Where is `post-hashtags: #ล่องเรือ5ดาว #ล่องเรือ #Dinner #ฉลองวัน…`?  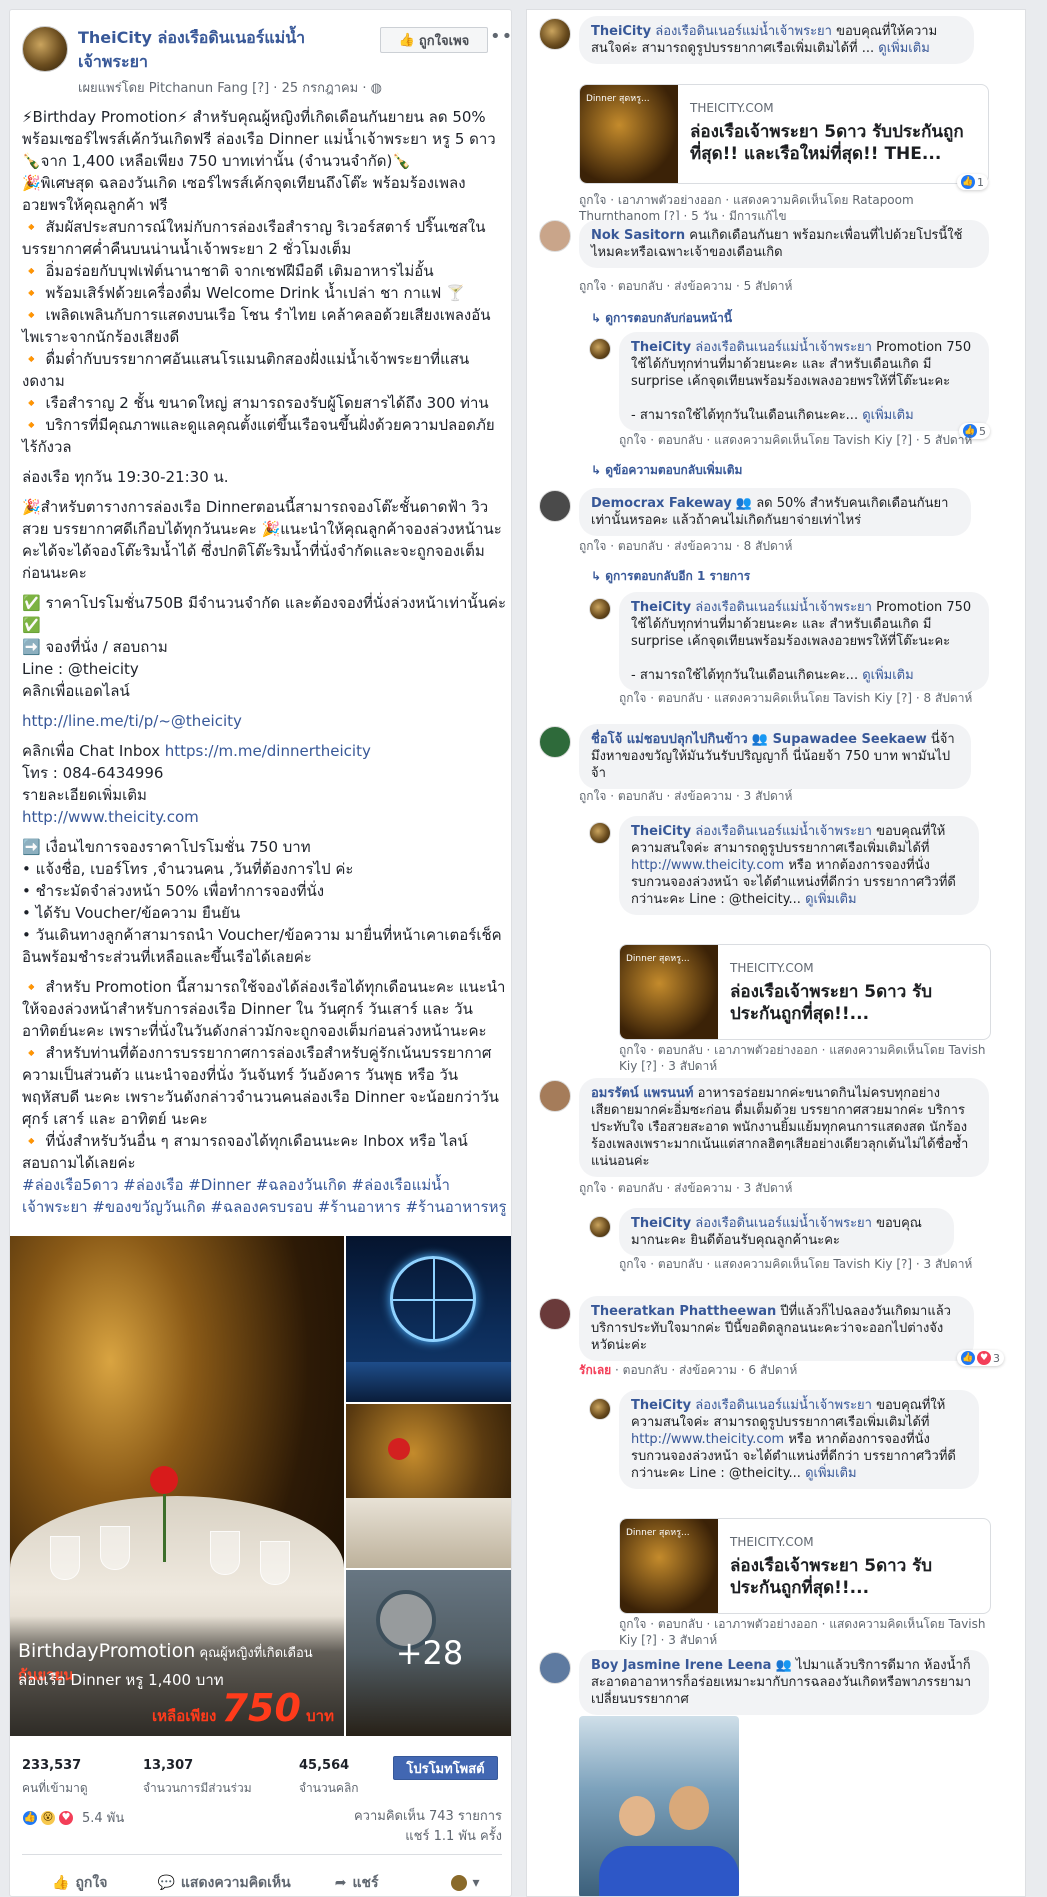
post-hashtags: #ล่องเรือ5ดาว #ล่องเรือ #Dinner #ฉลองวัน… is located at coordinates (264, 1196).